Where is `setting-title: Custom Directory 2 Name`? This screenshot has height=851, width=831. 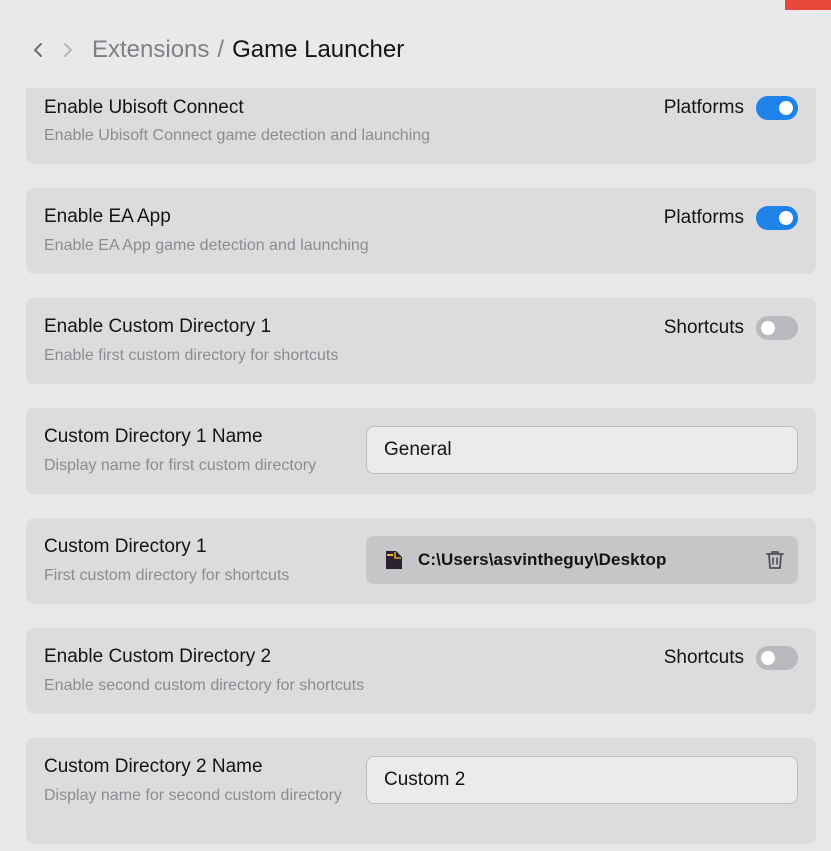 setting-title: Custom Directory 2 Name is located at coordinates (153, 766).